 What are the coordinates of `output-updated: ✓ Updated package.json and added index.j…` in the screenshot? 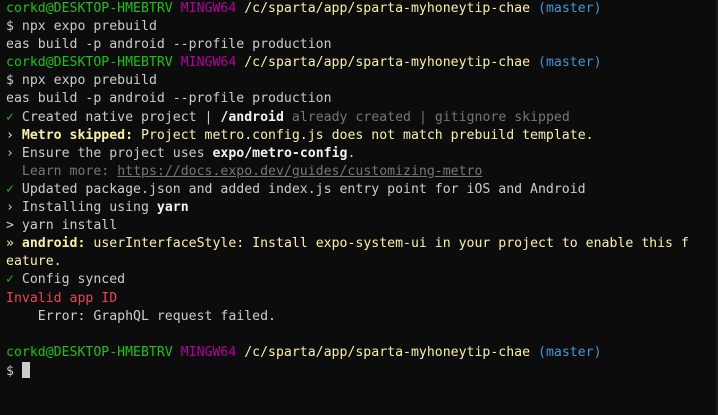 It's located at (362, 190).